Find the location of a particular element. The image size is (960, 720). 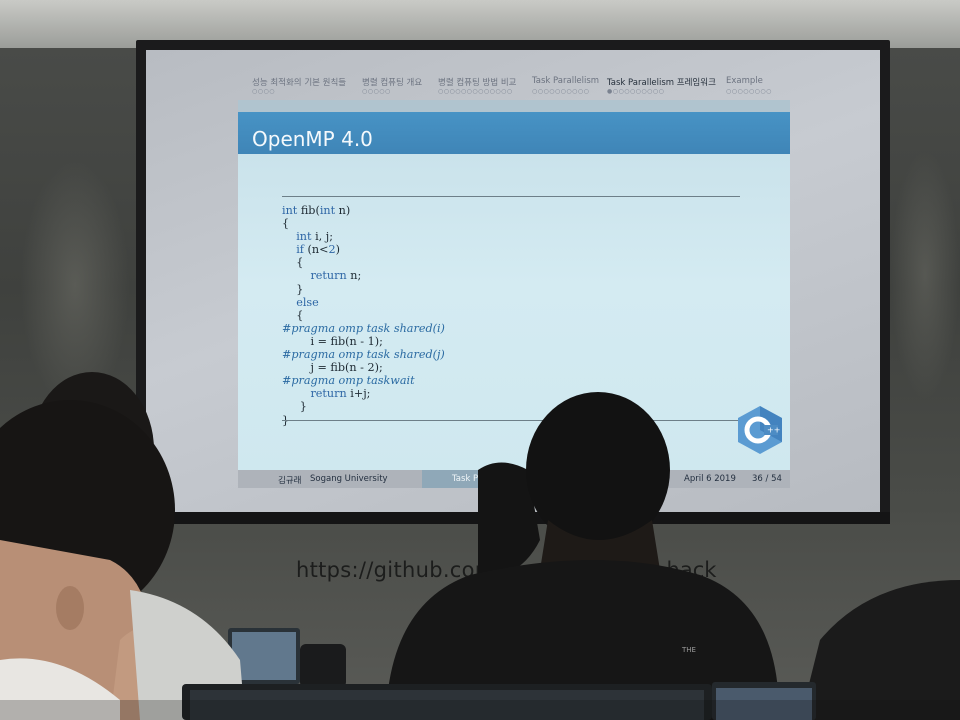

chair is located at coordinates (323, 666).